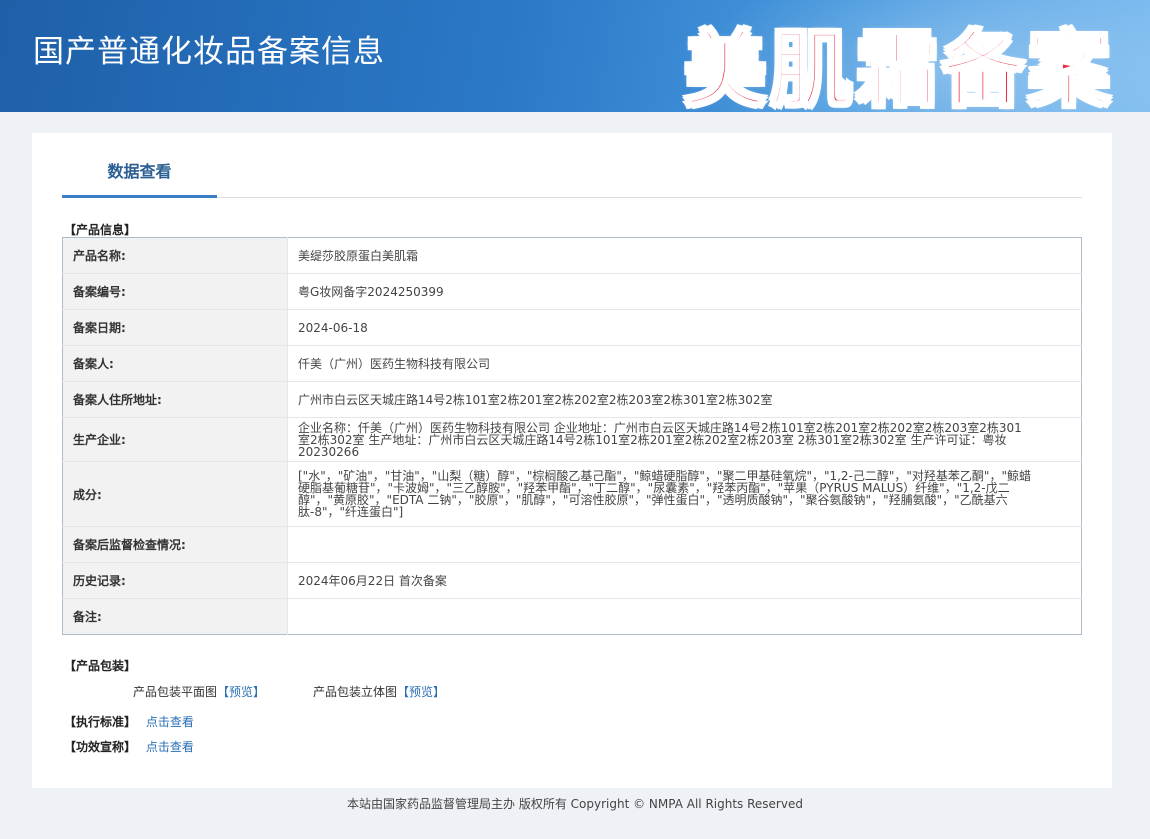 Image resolution: width=1150 pixels, height=839 pixels. Describe the element at coordinates (209, 52) in the screenshot. I see `site-title: 国产普通化妆品备案信息` at that location.